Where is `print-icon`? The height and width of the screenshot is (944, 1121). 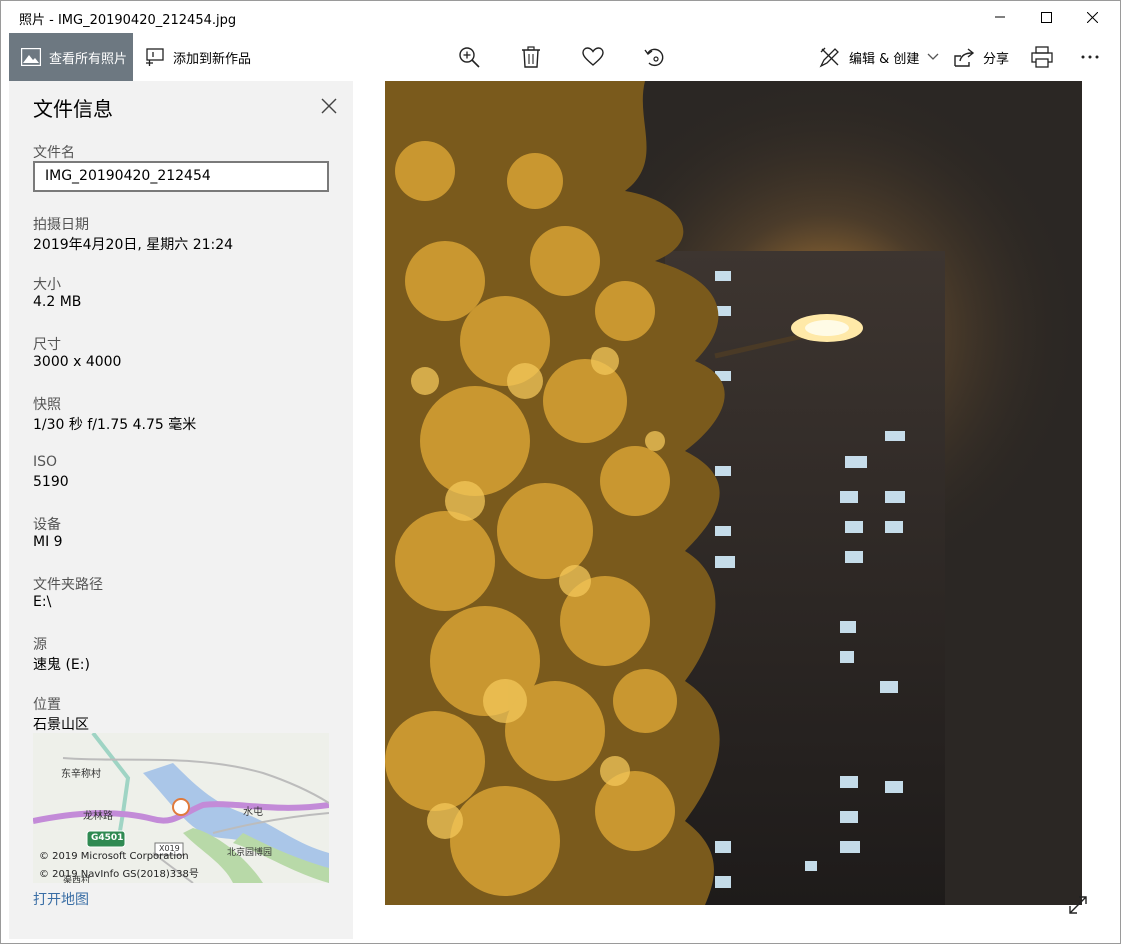
print-icon is located at coordinates (1042, 57).